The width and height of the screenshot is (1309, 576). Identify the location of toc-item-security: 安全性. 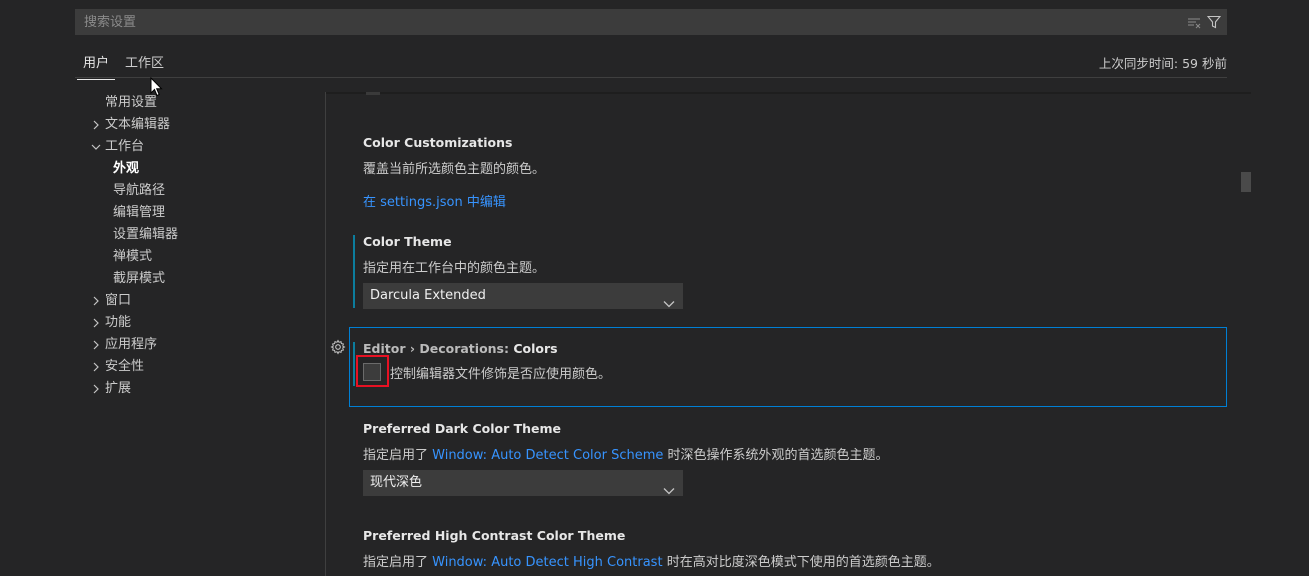
(119, 367).